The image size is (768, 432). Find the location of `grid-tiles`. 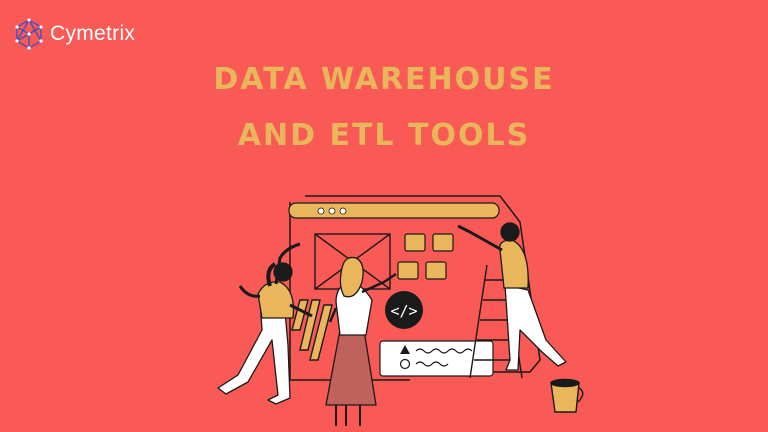

grid-tiles is located at coordinates (425, 256).